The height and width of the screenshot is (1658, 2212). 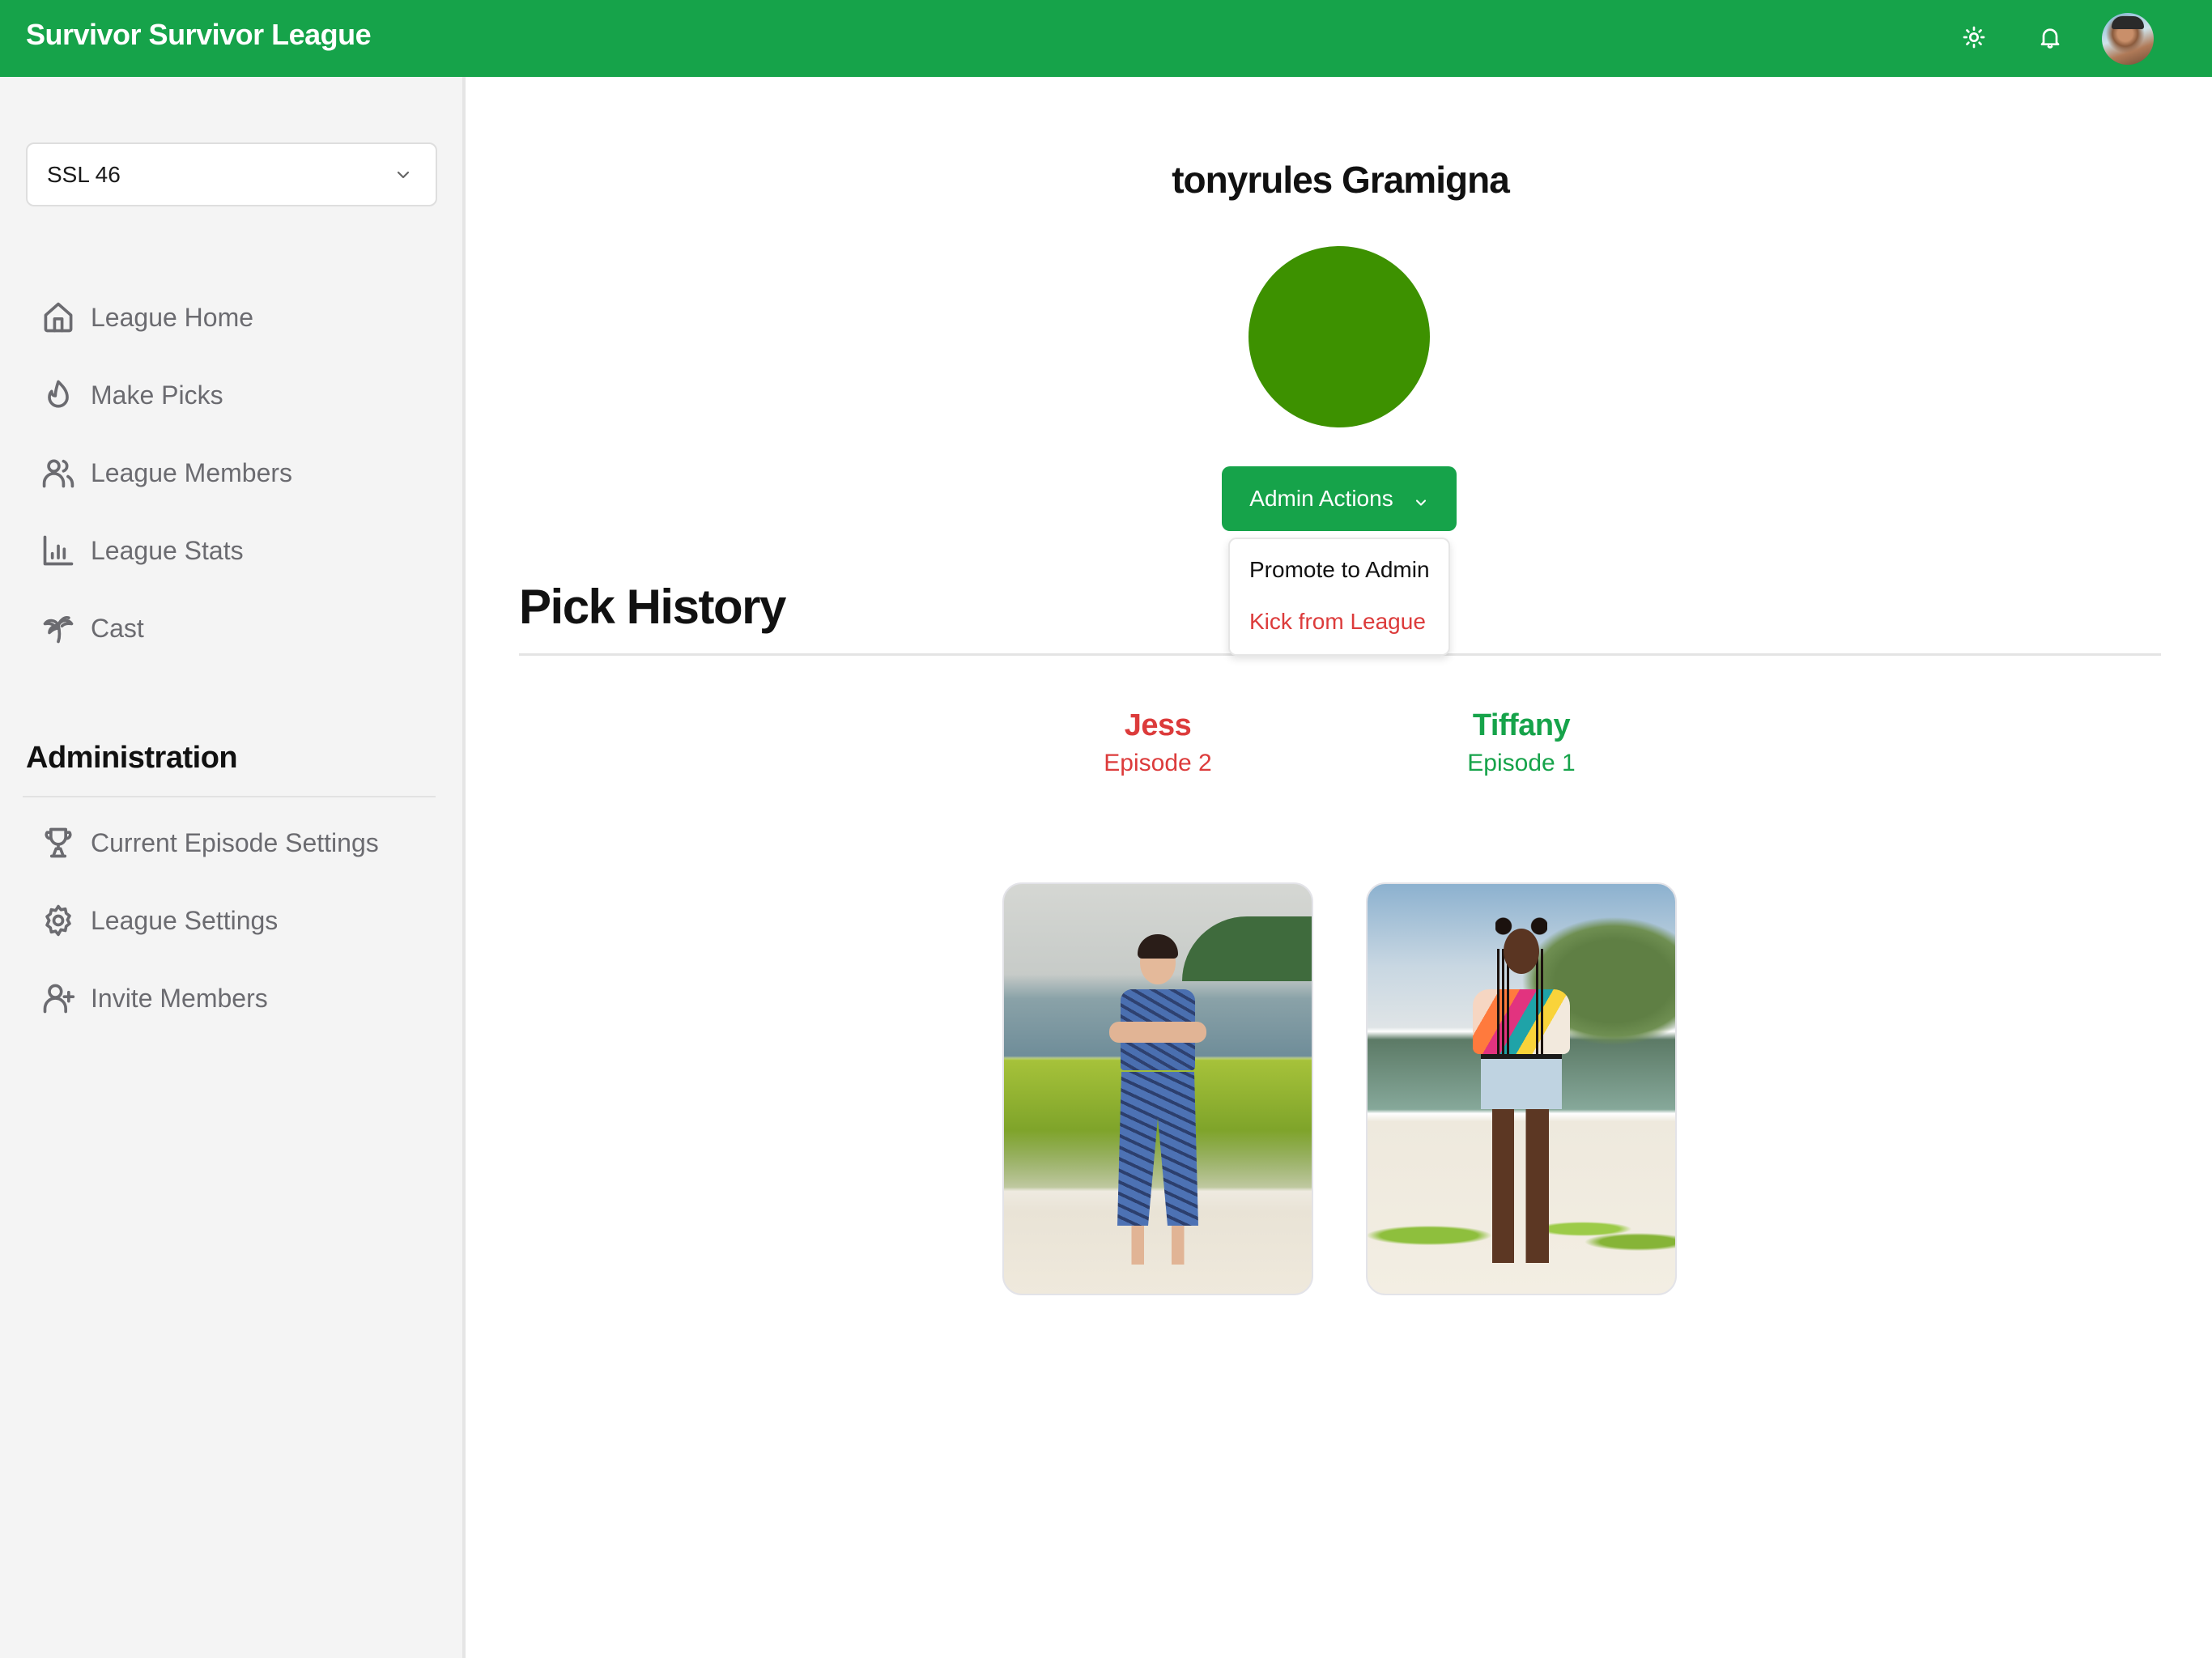 What do you see at coordinates (1339, 597) in the screenshot?
I see `admin-actions-menu: Promote to Admin Kick from League` at bounding box center [1339, 597].